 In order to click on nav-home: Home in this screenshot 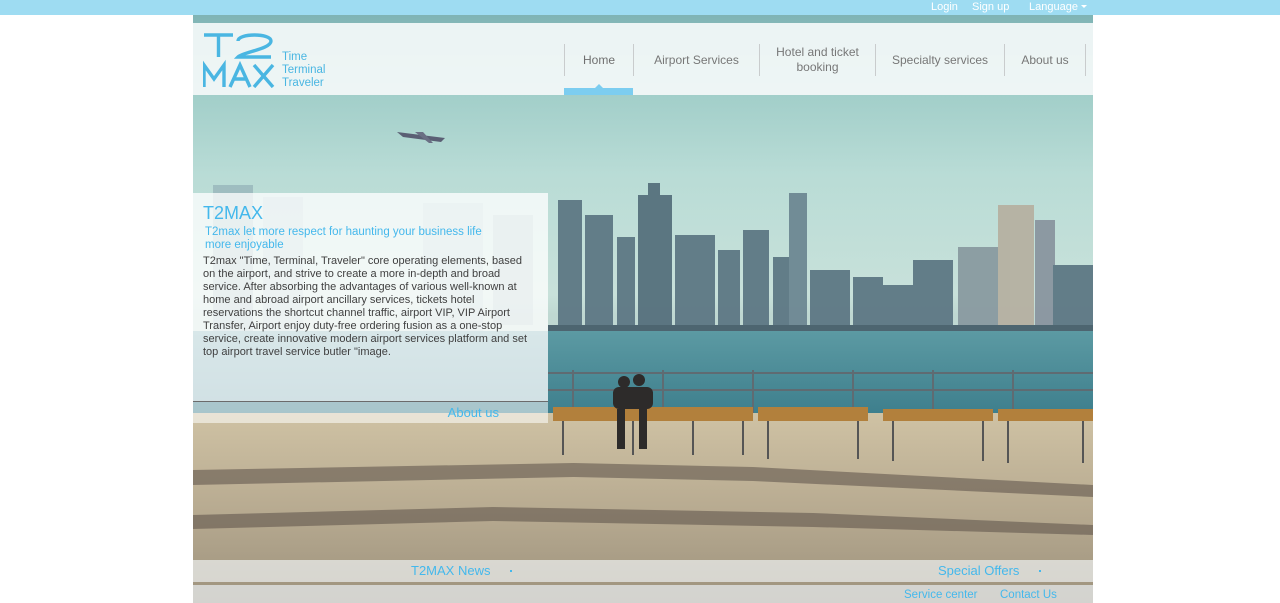, I will do `click(598, 60)`.